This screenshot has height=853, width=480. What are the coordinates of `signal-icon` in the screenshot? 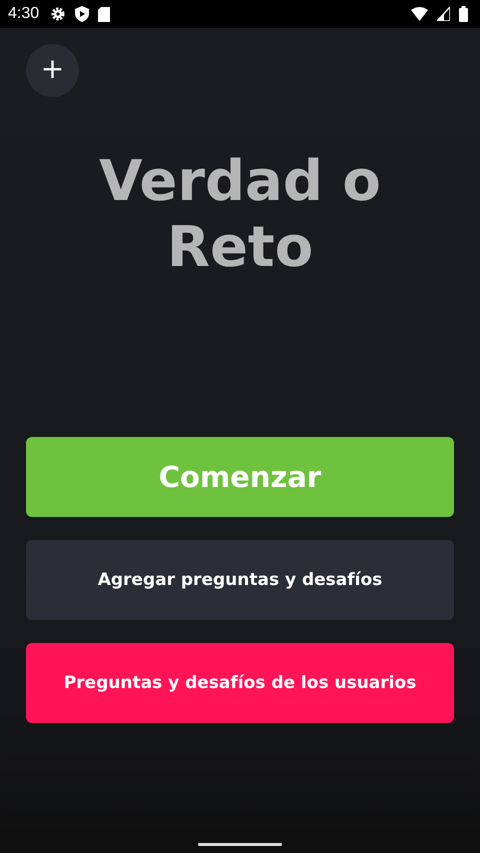 It's located at (443, 14).